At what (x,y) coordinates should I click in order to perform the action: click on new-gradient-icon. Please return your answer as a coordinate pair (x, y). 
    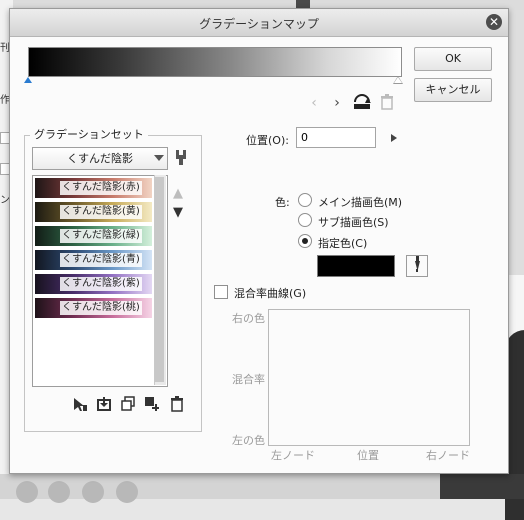
    Looking at the image, I should click on (152, 404).